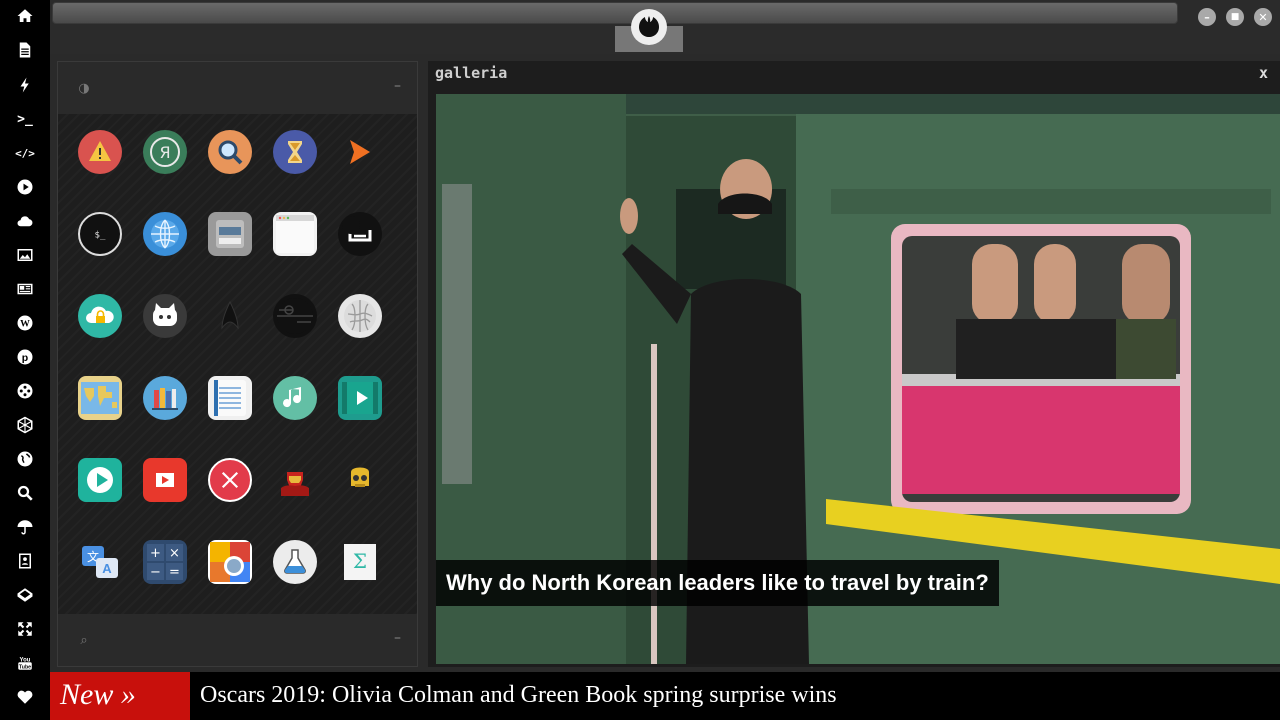 The height and width of the screenshot is (720, 1280). What do you see at coordinates (25, 425) in the screenshot?
I see `network-icon` at bounding box center [25, 425].